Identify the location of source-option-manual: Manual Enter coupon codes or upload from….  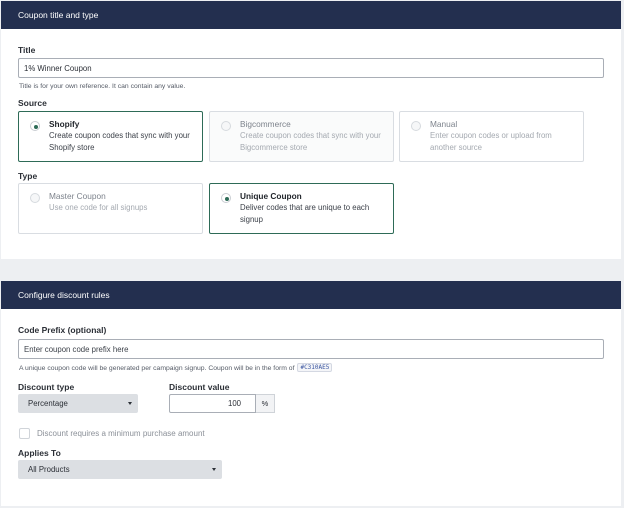
(491, 136).